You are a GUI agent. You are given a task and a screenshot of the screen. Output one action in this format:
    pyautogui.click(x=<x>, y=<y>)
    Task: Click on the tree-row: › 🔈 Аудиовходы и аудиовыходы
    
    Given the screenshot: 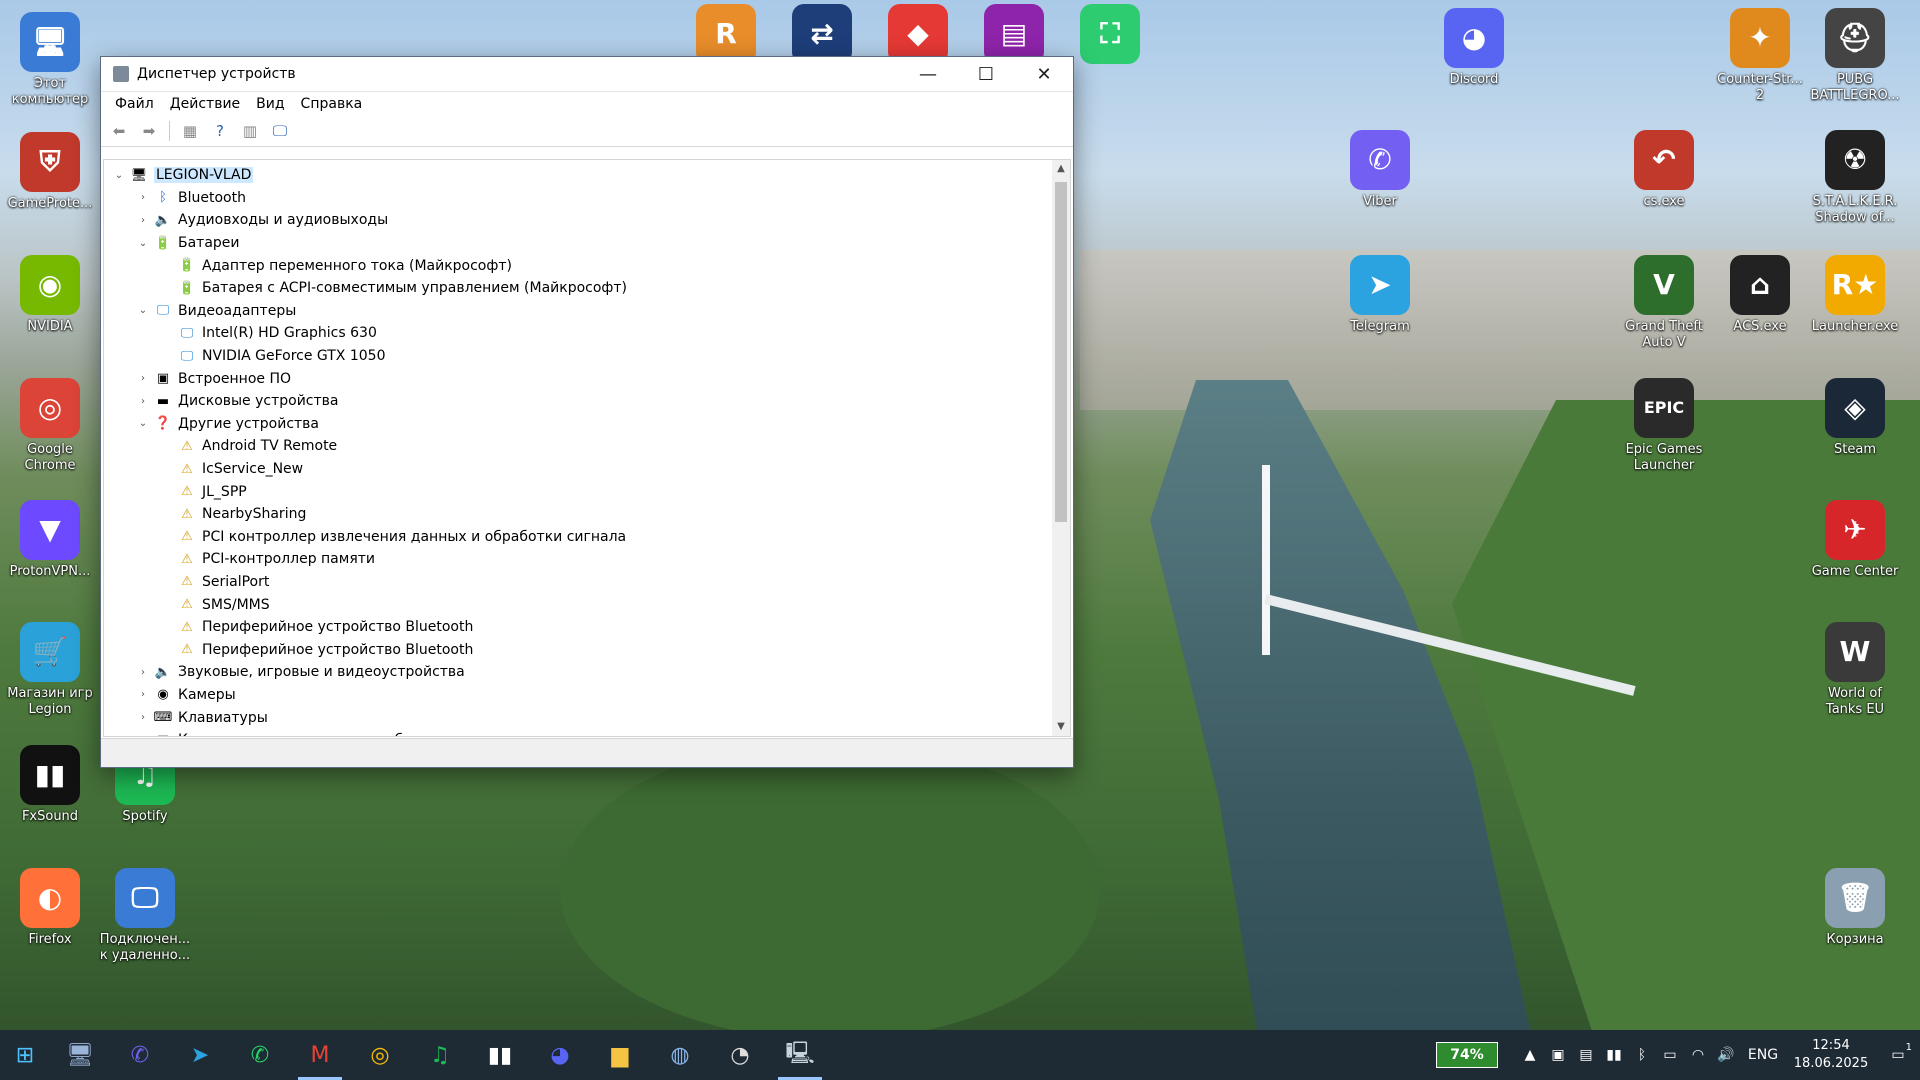 What is the action you would take?
    pyautogui.click(x=576, y=220)
    